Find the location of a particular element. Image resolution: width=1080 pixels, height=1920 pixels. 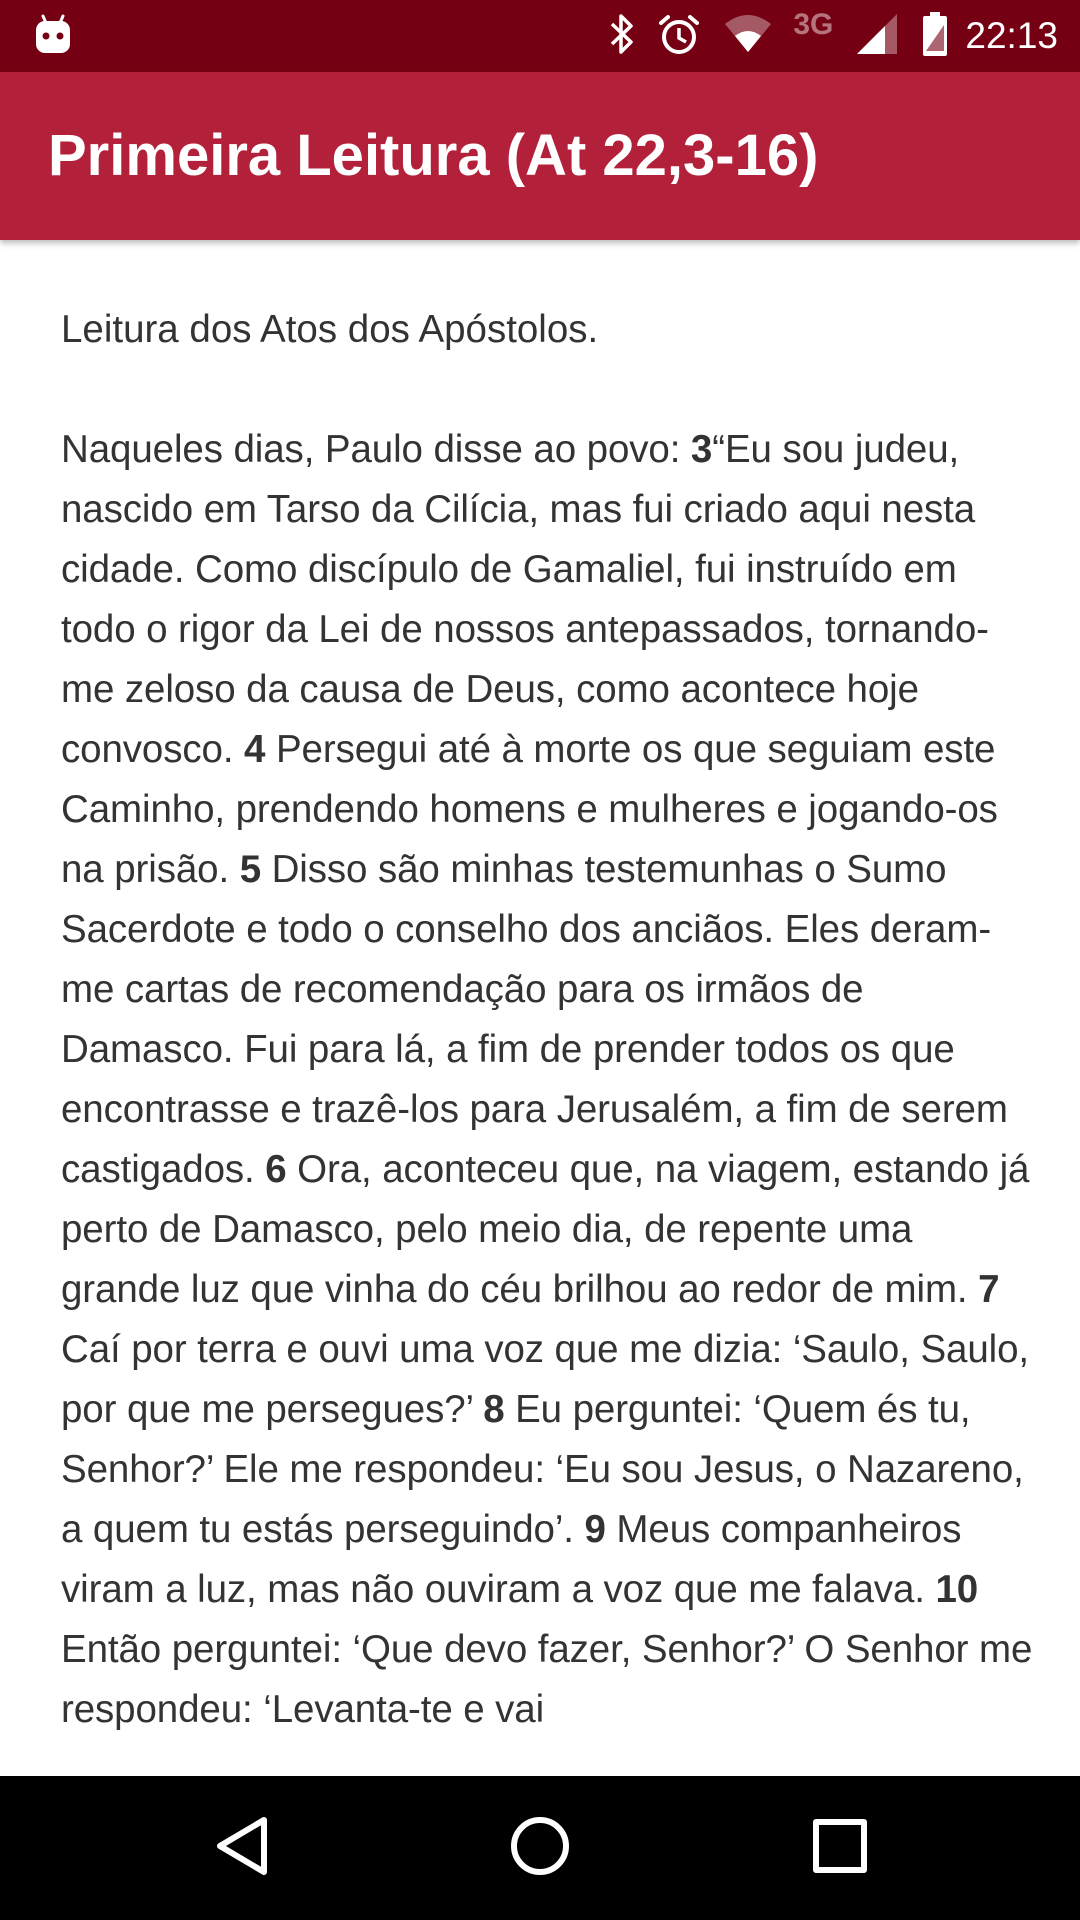

verse-number: 8 is located at coordinates (494, 1409).